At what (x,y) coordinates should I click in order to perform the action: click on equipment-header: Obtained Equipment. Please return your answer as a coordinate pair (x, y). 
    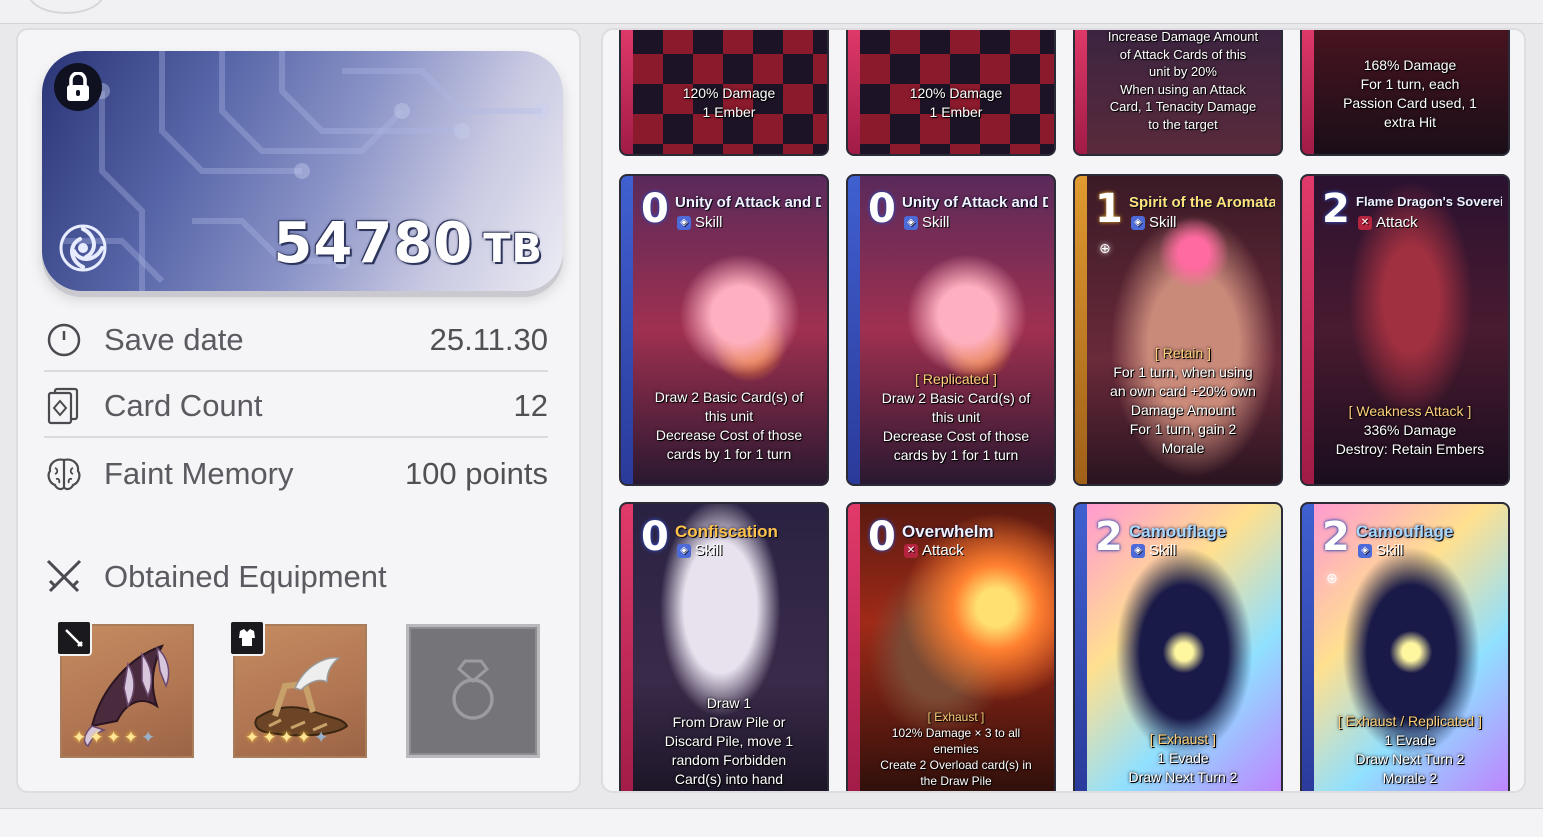
    Looking at the image, I should click on (215, 577).